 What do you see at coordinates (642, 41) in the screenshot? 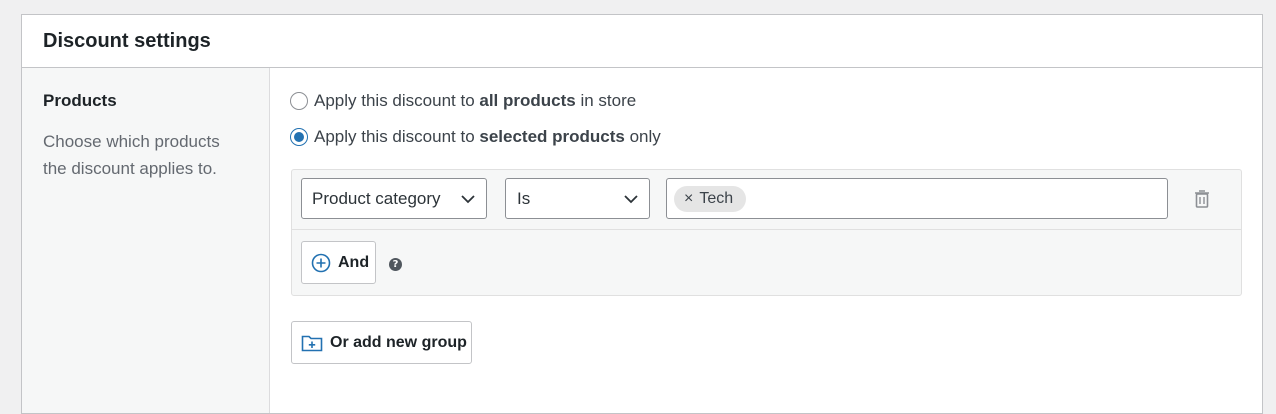
I see `panel-header: Discount settings` at bounding box center [642, 41].